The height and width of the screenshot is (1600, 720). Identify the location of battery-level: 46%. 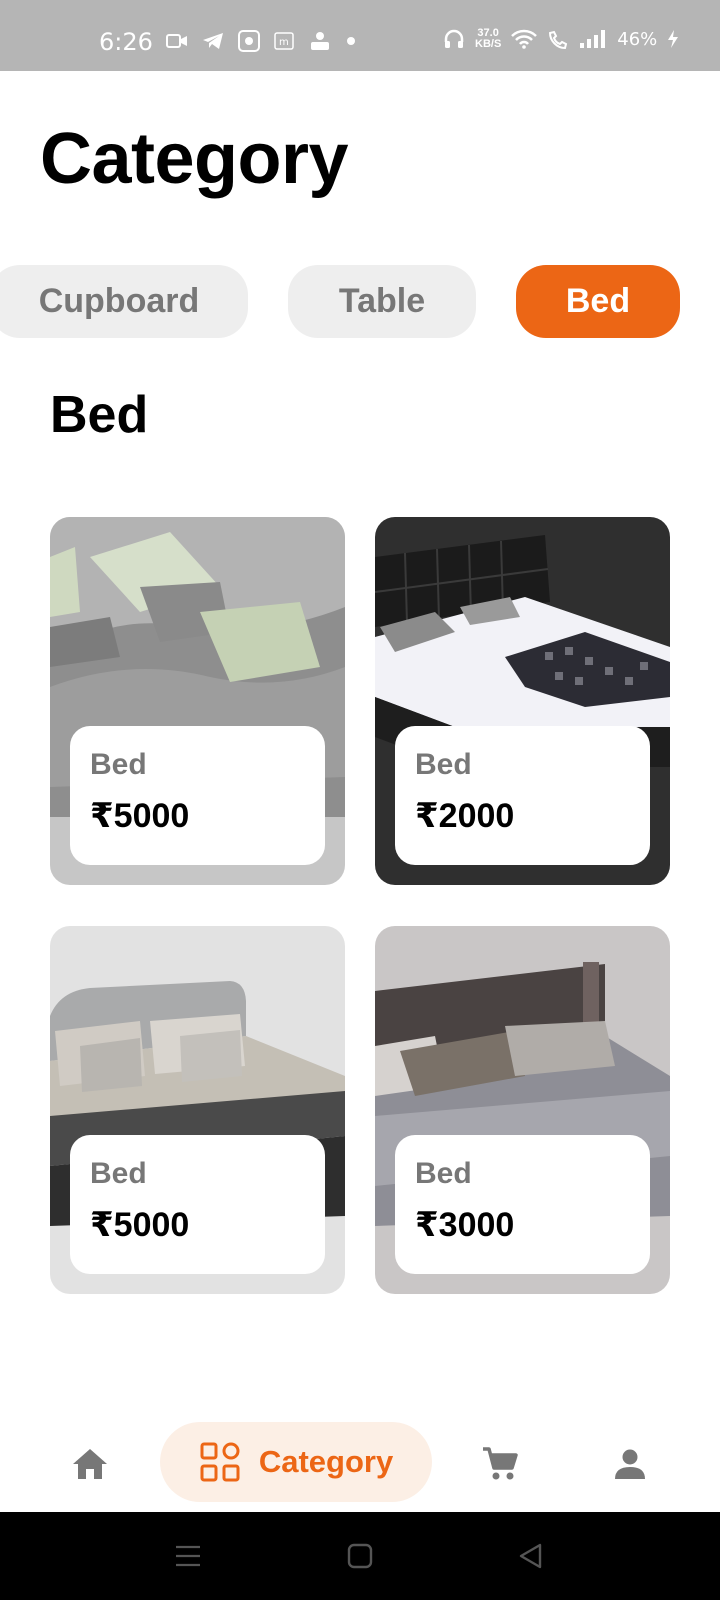
(637, 39).